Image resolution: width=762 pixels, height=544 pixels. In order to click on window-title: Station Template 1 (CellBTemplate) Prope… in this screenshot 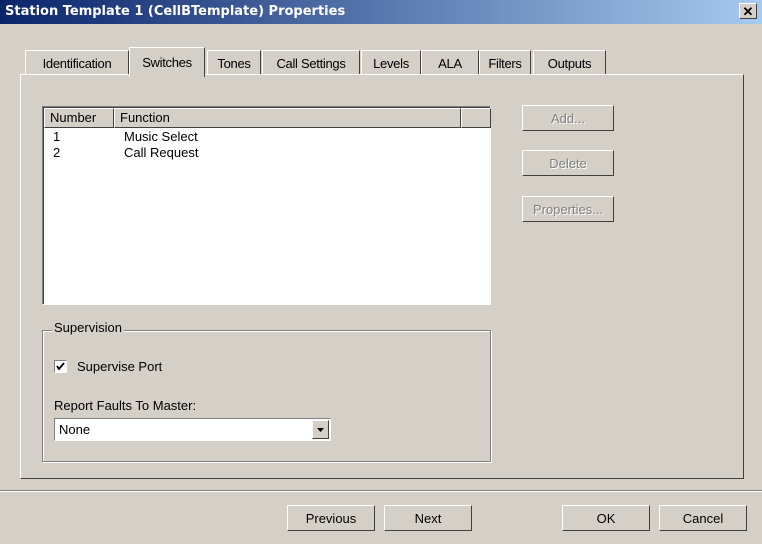, I will do `click(175, 11)`.